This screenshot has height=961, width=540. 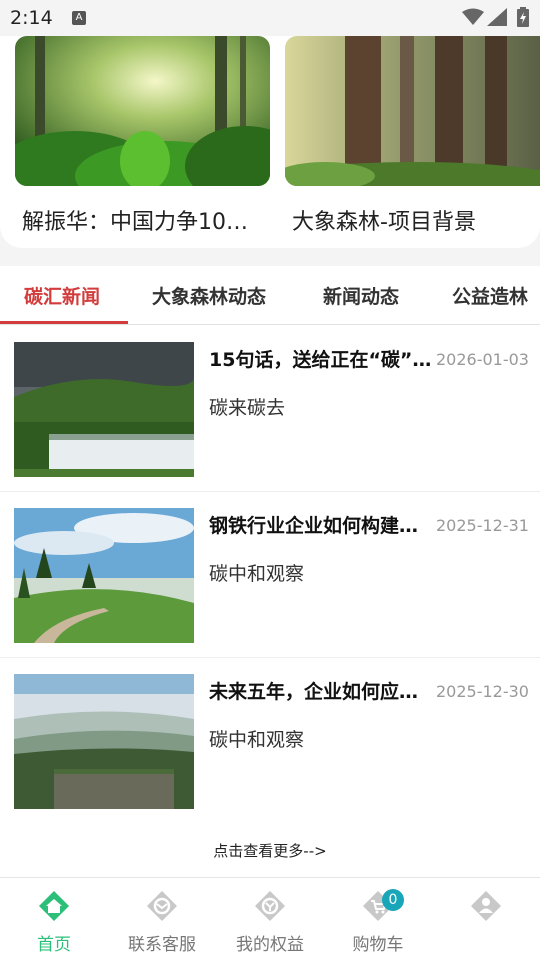 What do you see at coordinates (378, 919) in the screenshot?
I see `nav-cart: 购物车` at bounding box center [378, 919].